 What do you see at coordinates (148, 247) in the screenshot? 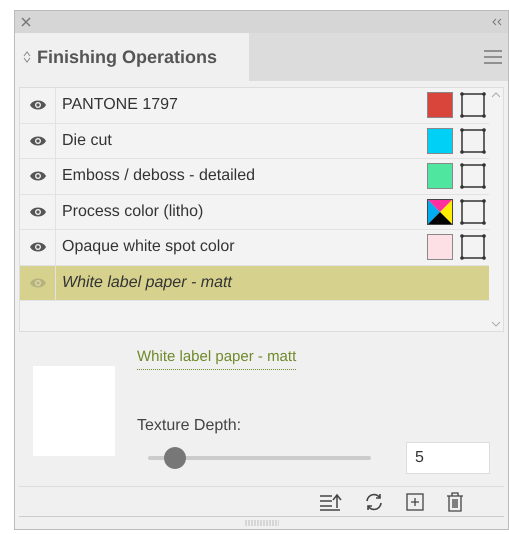
I see `operation-name: Opaque white spot color` at bounding box center [148, 247].